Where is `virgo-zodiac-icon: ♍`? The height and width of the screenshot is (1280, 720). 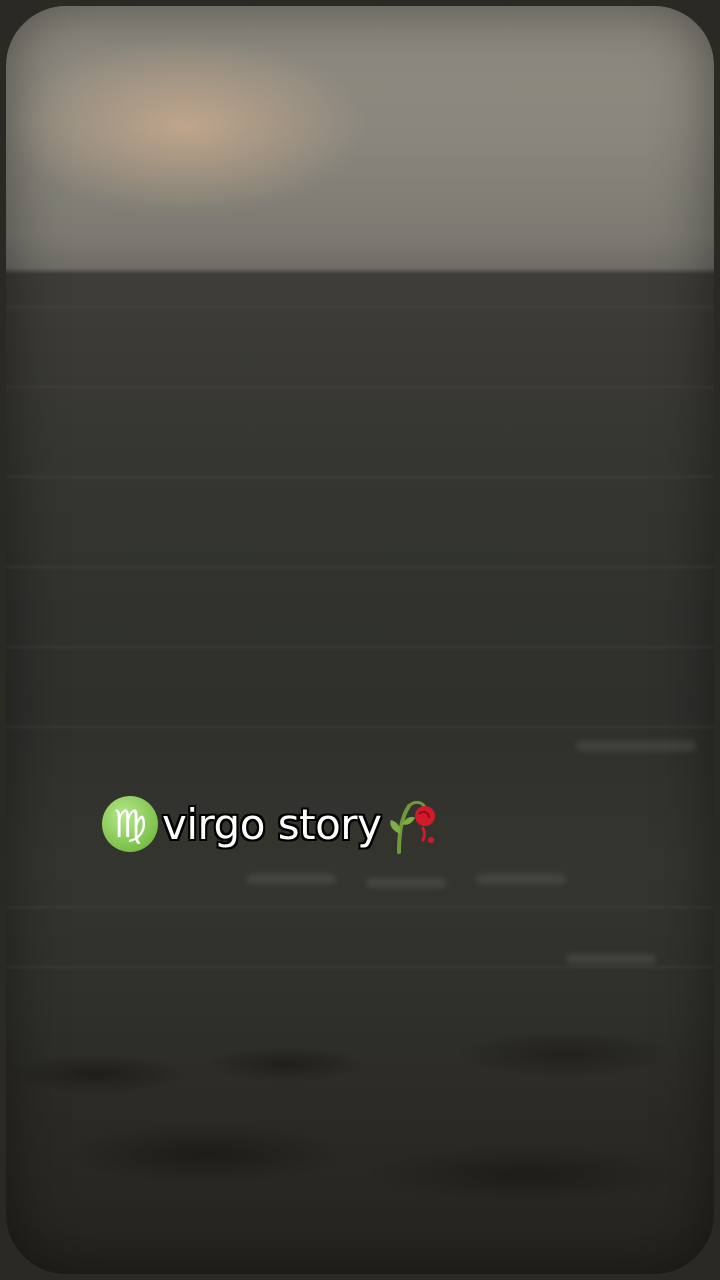
virgo-zodiac-icon: ♍ is located at coordinates (130, 824).